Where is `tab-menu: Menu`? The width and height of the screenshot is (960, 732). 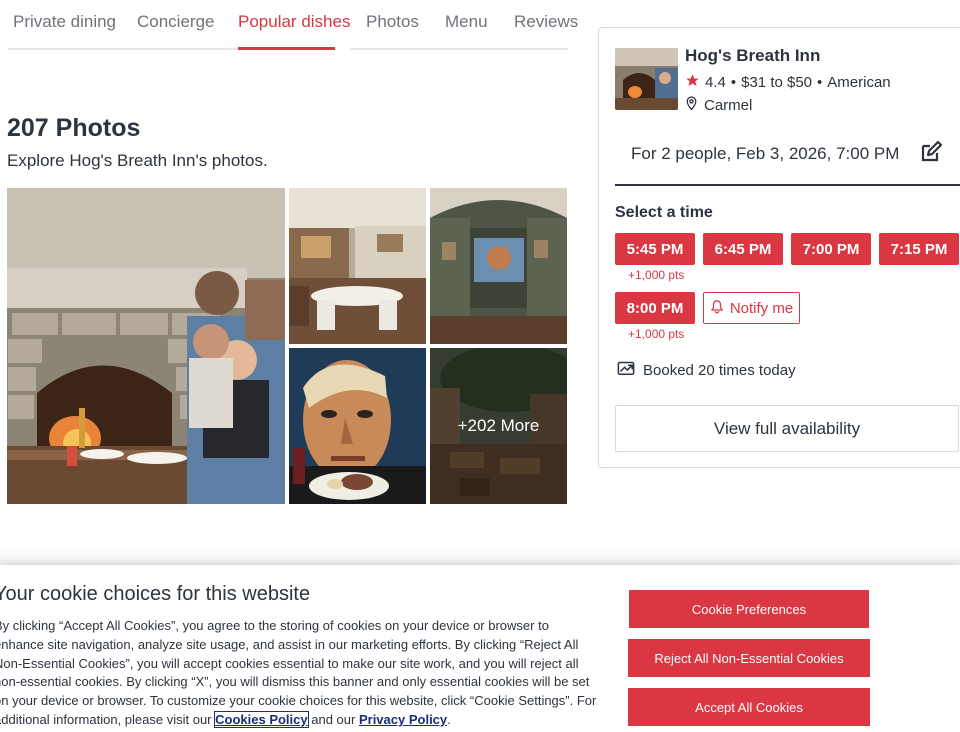
tab-menu: Menu is located at coordinates (466, 22).